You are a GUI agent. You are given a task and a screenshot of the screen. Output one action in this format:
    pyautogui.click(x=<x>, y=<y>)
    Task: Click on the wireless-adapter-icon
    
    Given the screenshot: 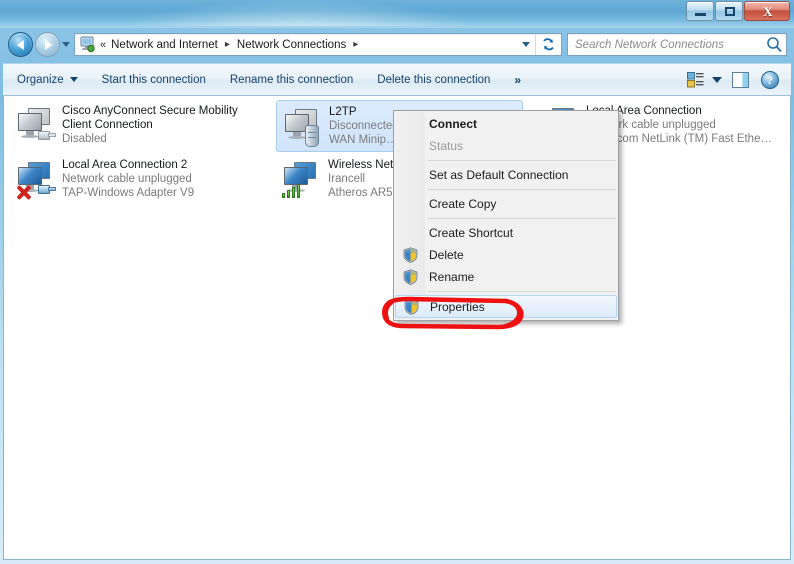 What is the action you would take?
    pyautogui.click(x=302, y=180)
    